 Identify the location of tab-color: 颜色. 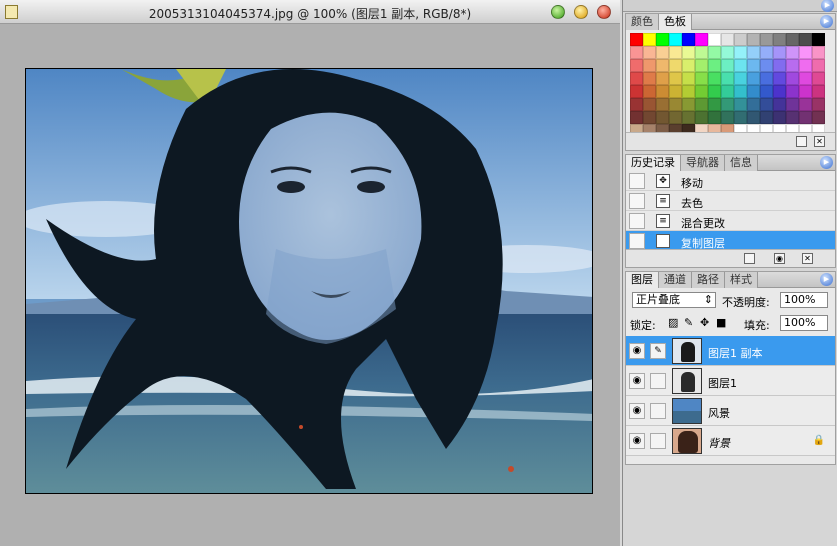
(642, 22).